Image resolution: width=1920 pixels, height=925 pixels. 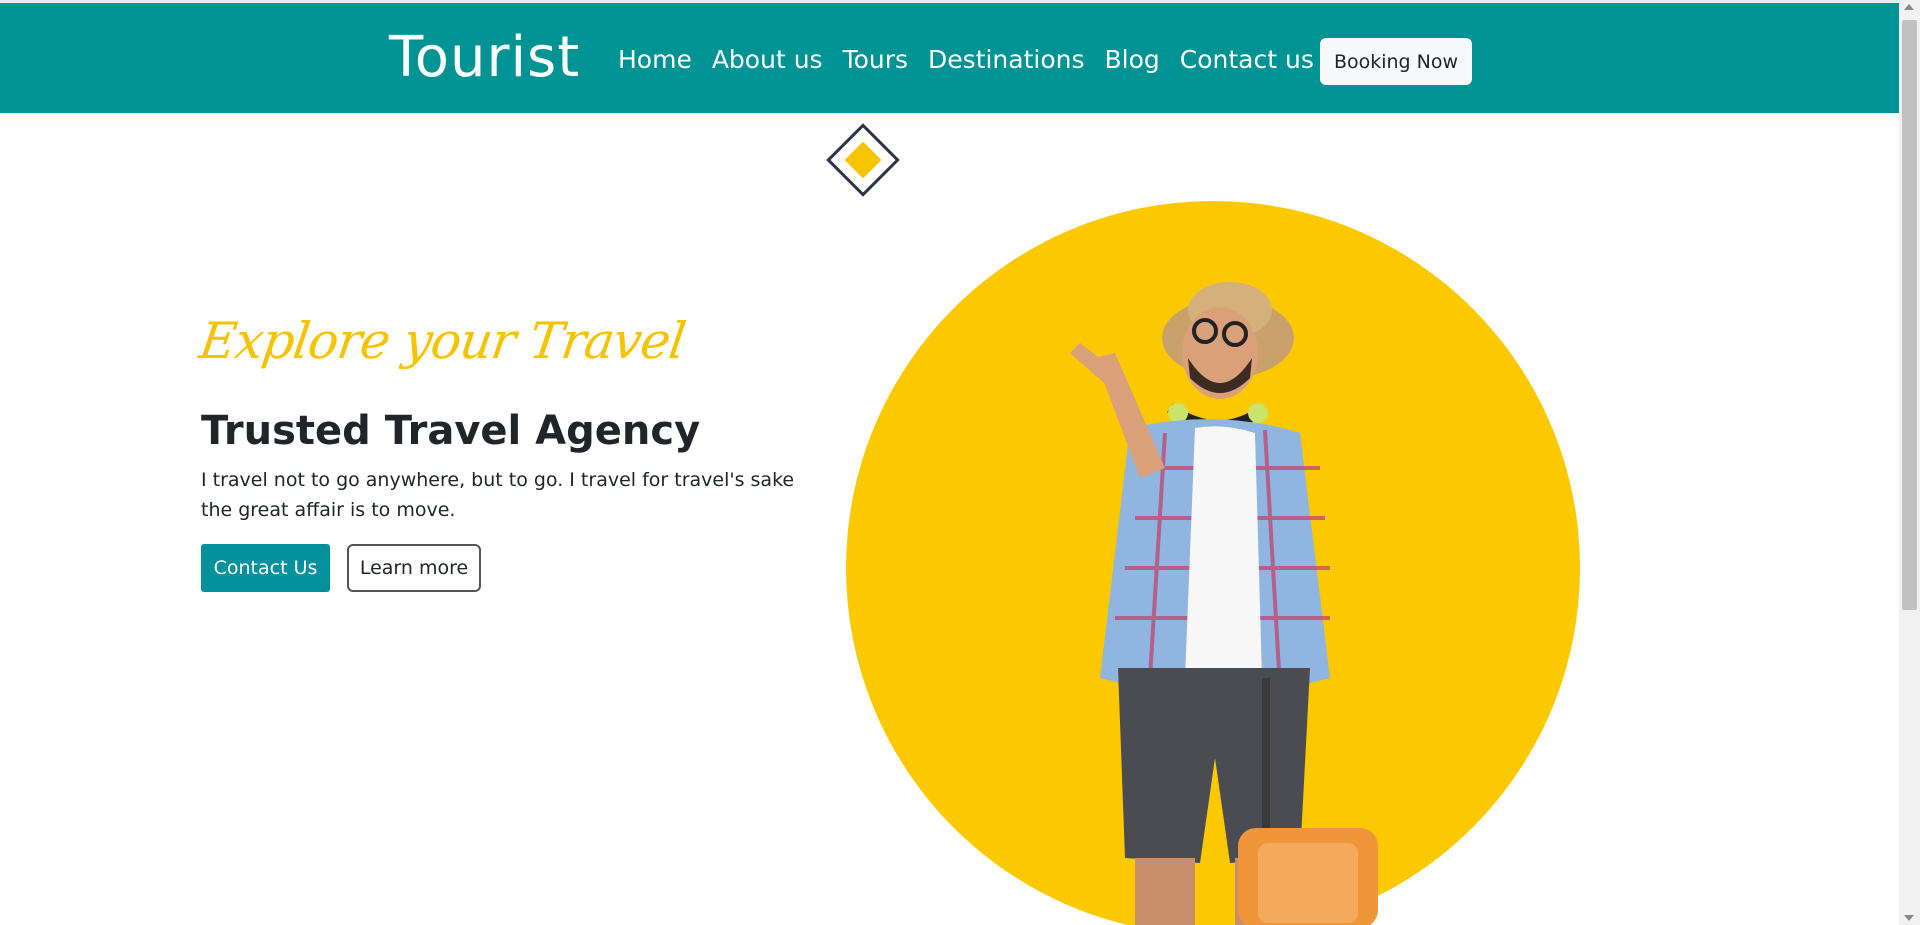 I want to click on nav-item-contact: Contact us, so click(x=1247, y=59).